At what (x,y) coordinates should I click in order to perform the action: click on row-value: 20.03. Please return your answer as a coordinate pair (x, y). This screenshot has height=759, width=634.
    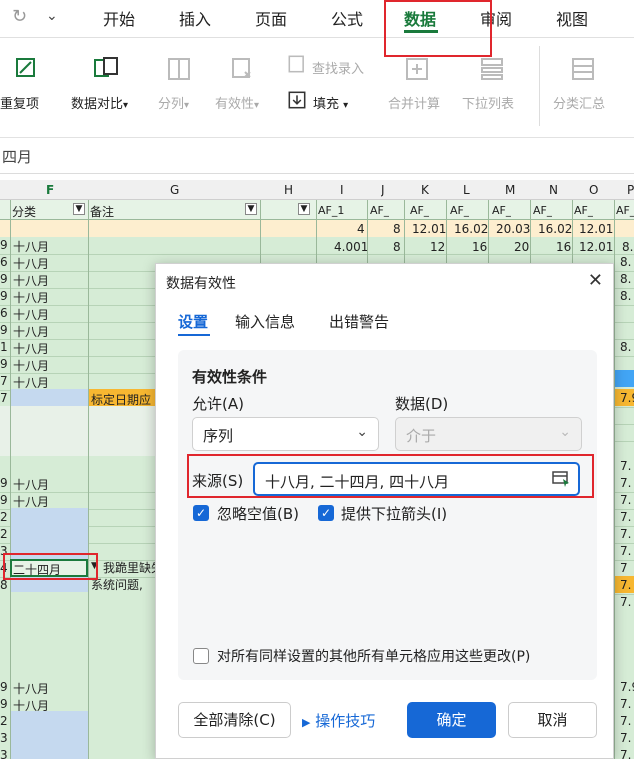
    Looking at the image, I should click on (513, 229).